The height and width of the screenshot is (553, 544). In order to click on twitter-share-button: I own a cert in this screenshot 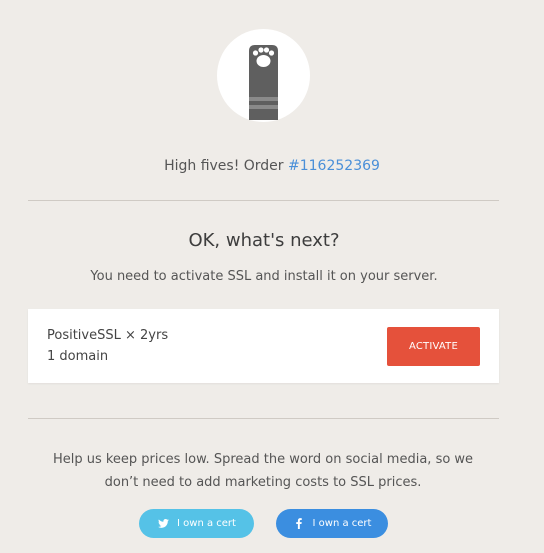, I will do `click(196, 523)`.